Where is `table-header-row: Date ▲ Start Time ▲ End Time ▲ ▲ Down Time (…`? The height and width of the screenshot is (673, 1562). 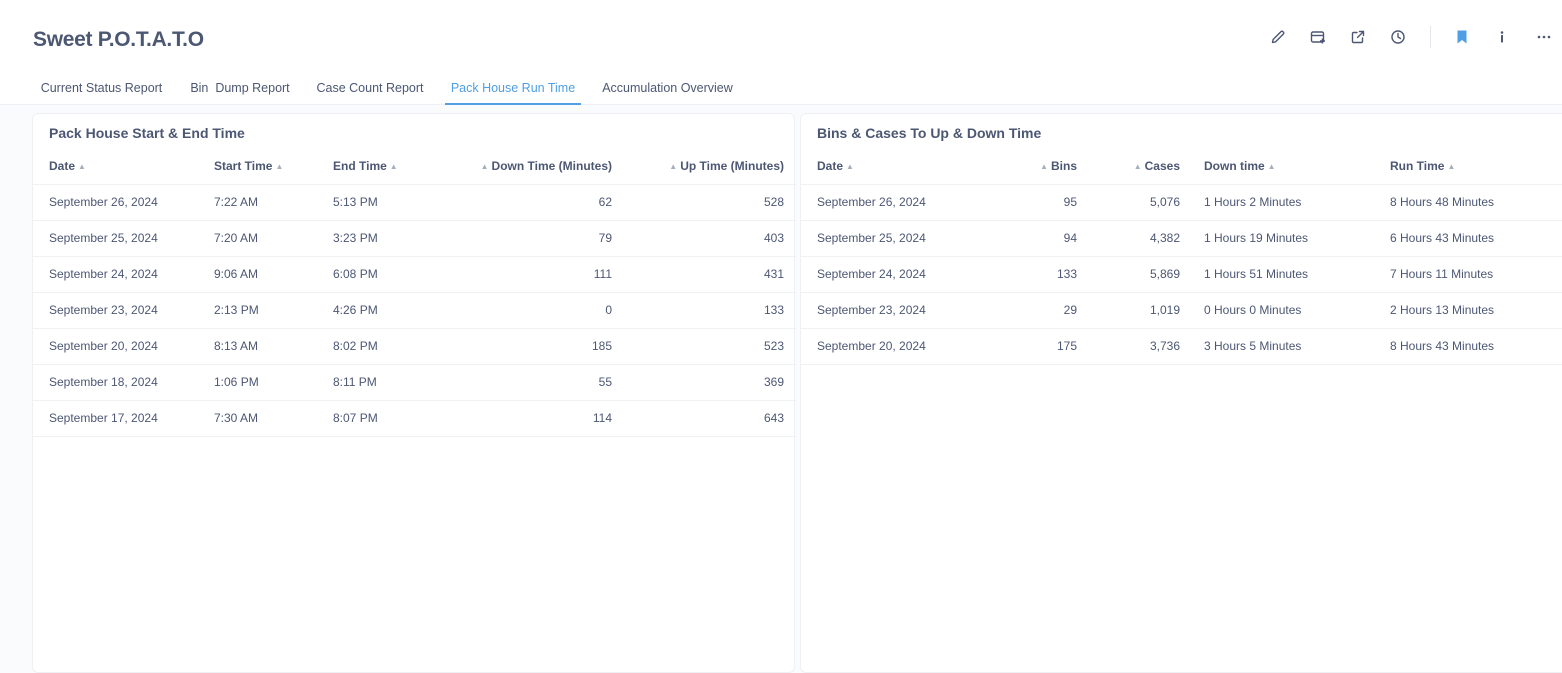 table-header-row: Date ▲ Start Time ▲ End Time ▲ ▲ Down Time (… is located at coordinates (414, 167).